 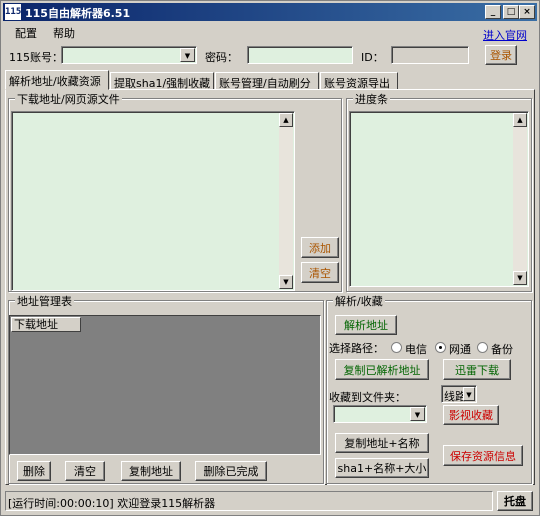 What do you see at coordinates (270, 33) in the screenshot?
I see `menu-bar: 配置 帮助 进入官网` at bounding box center [270, 33].